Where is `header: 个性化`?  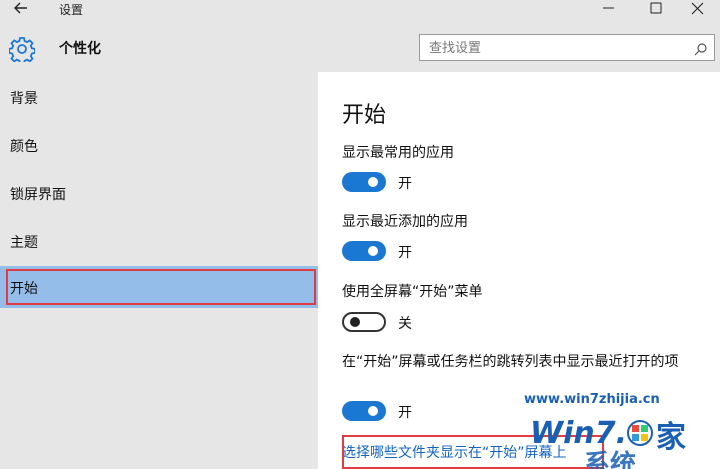 header: 个性化 is located at coordinates (360, 45).